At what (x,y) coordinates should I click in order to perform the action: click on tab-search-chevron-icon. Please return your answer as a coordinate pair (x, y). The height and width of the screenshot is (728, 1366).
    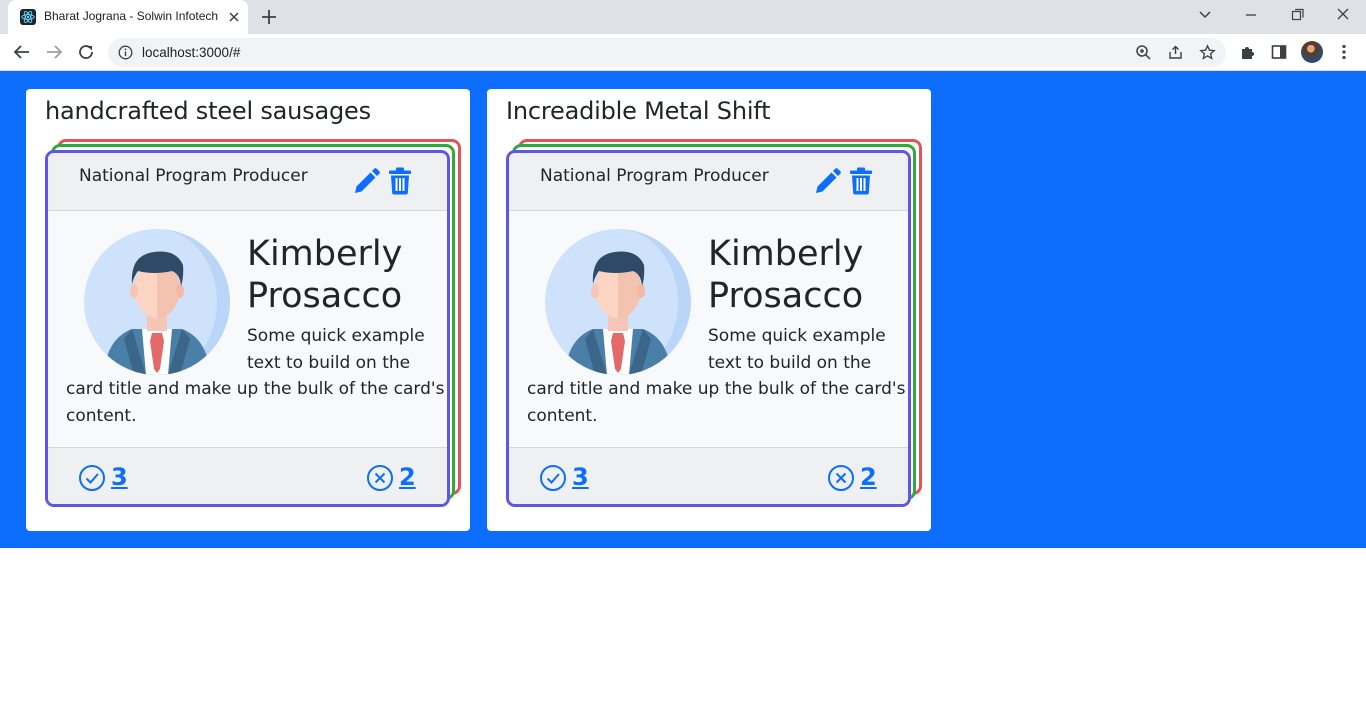
    Looking at the image, I should click on (1205, 15).